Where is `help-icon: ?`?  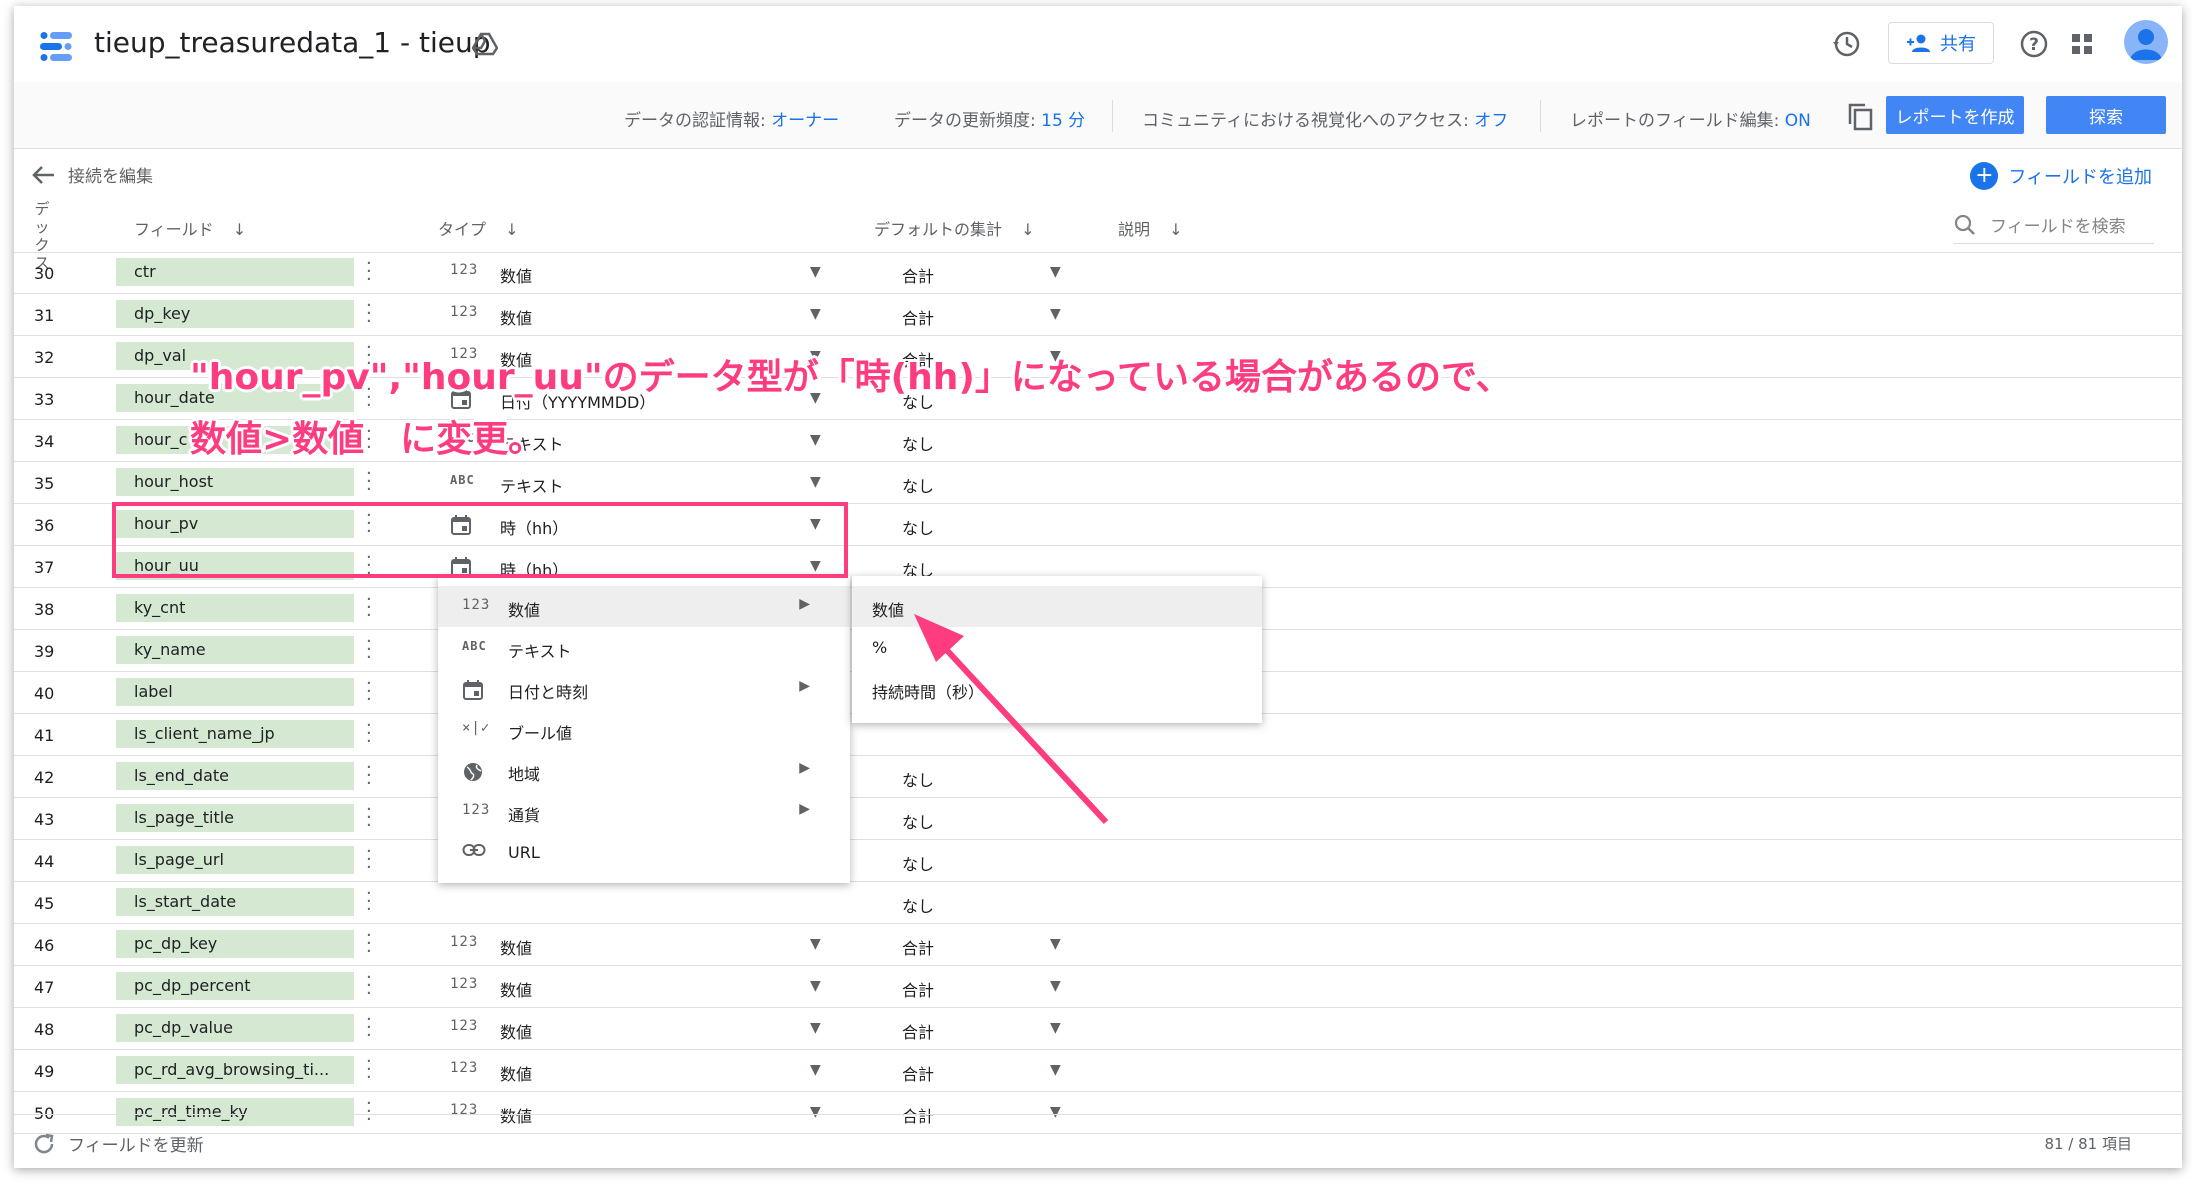 help-icon: ? is located at coordinates (2034, 44).